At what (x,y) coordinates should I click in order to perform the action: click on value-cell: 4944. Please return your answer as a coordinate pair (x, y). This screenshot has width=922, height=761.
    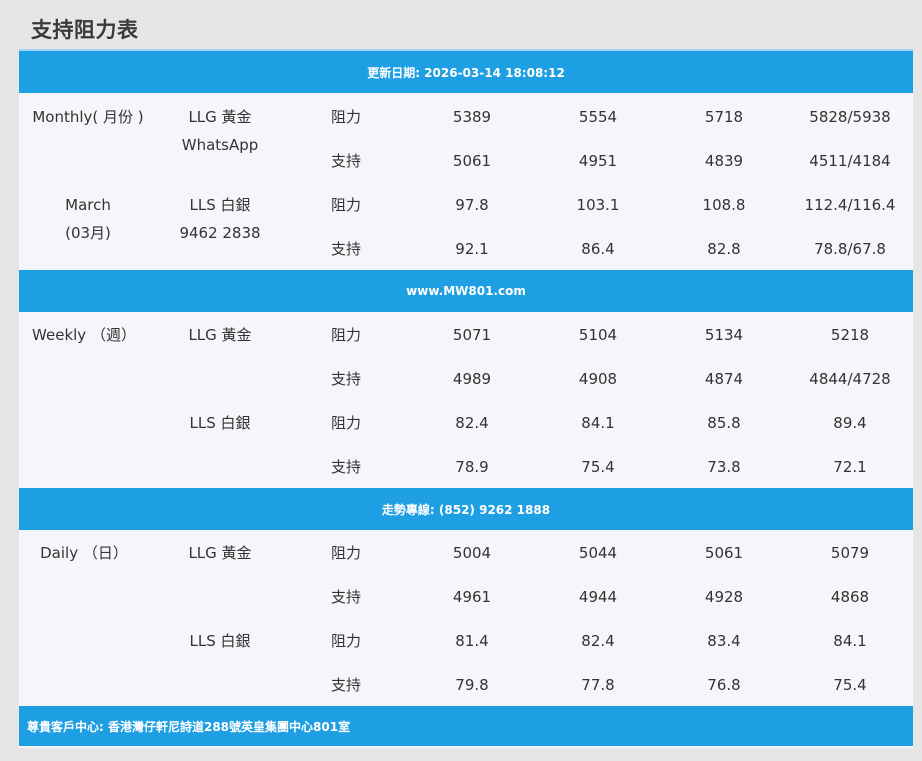
    Looking at the image, I should click on (598, 597).